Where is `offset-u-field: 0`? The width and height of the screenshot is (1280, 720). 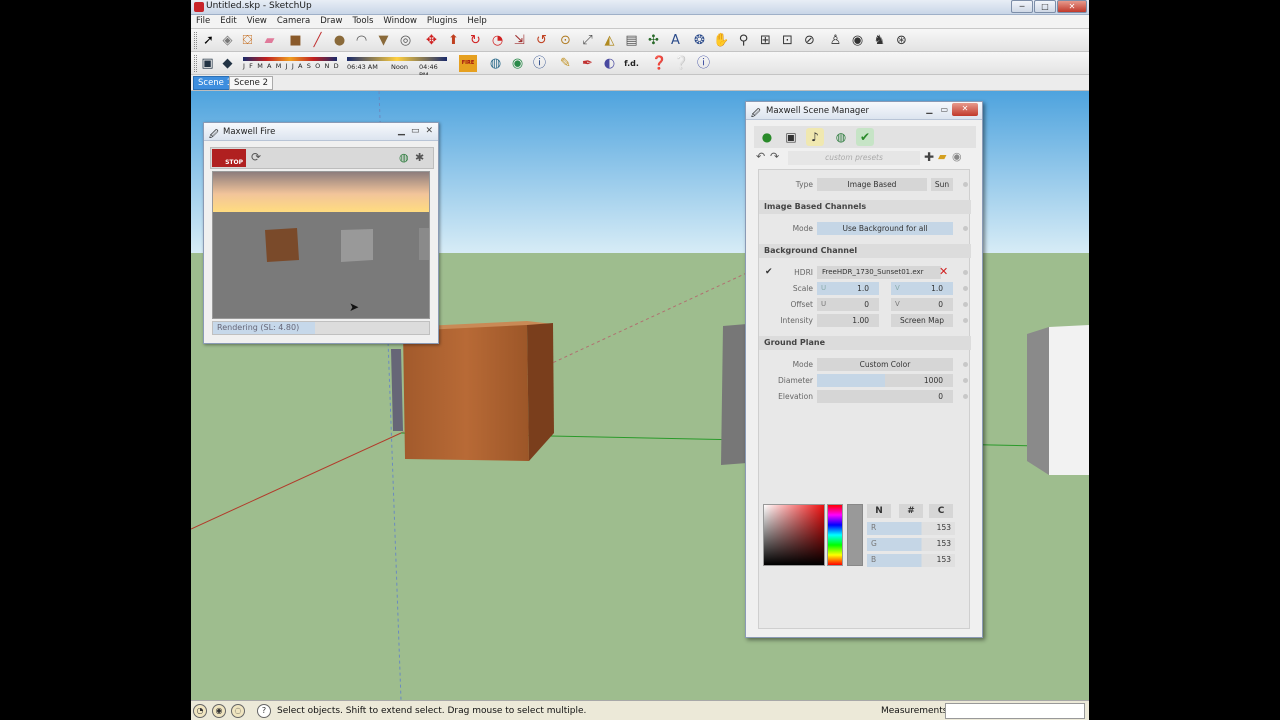
offset-u-field: 0 is located at coordinates (848, 304).